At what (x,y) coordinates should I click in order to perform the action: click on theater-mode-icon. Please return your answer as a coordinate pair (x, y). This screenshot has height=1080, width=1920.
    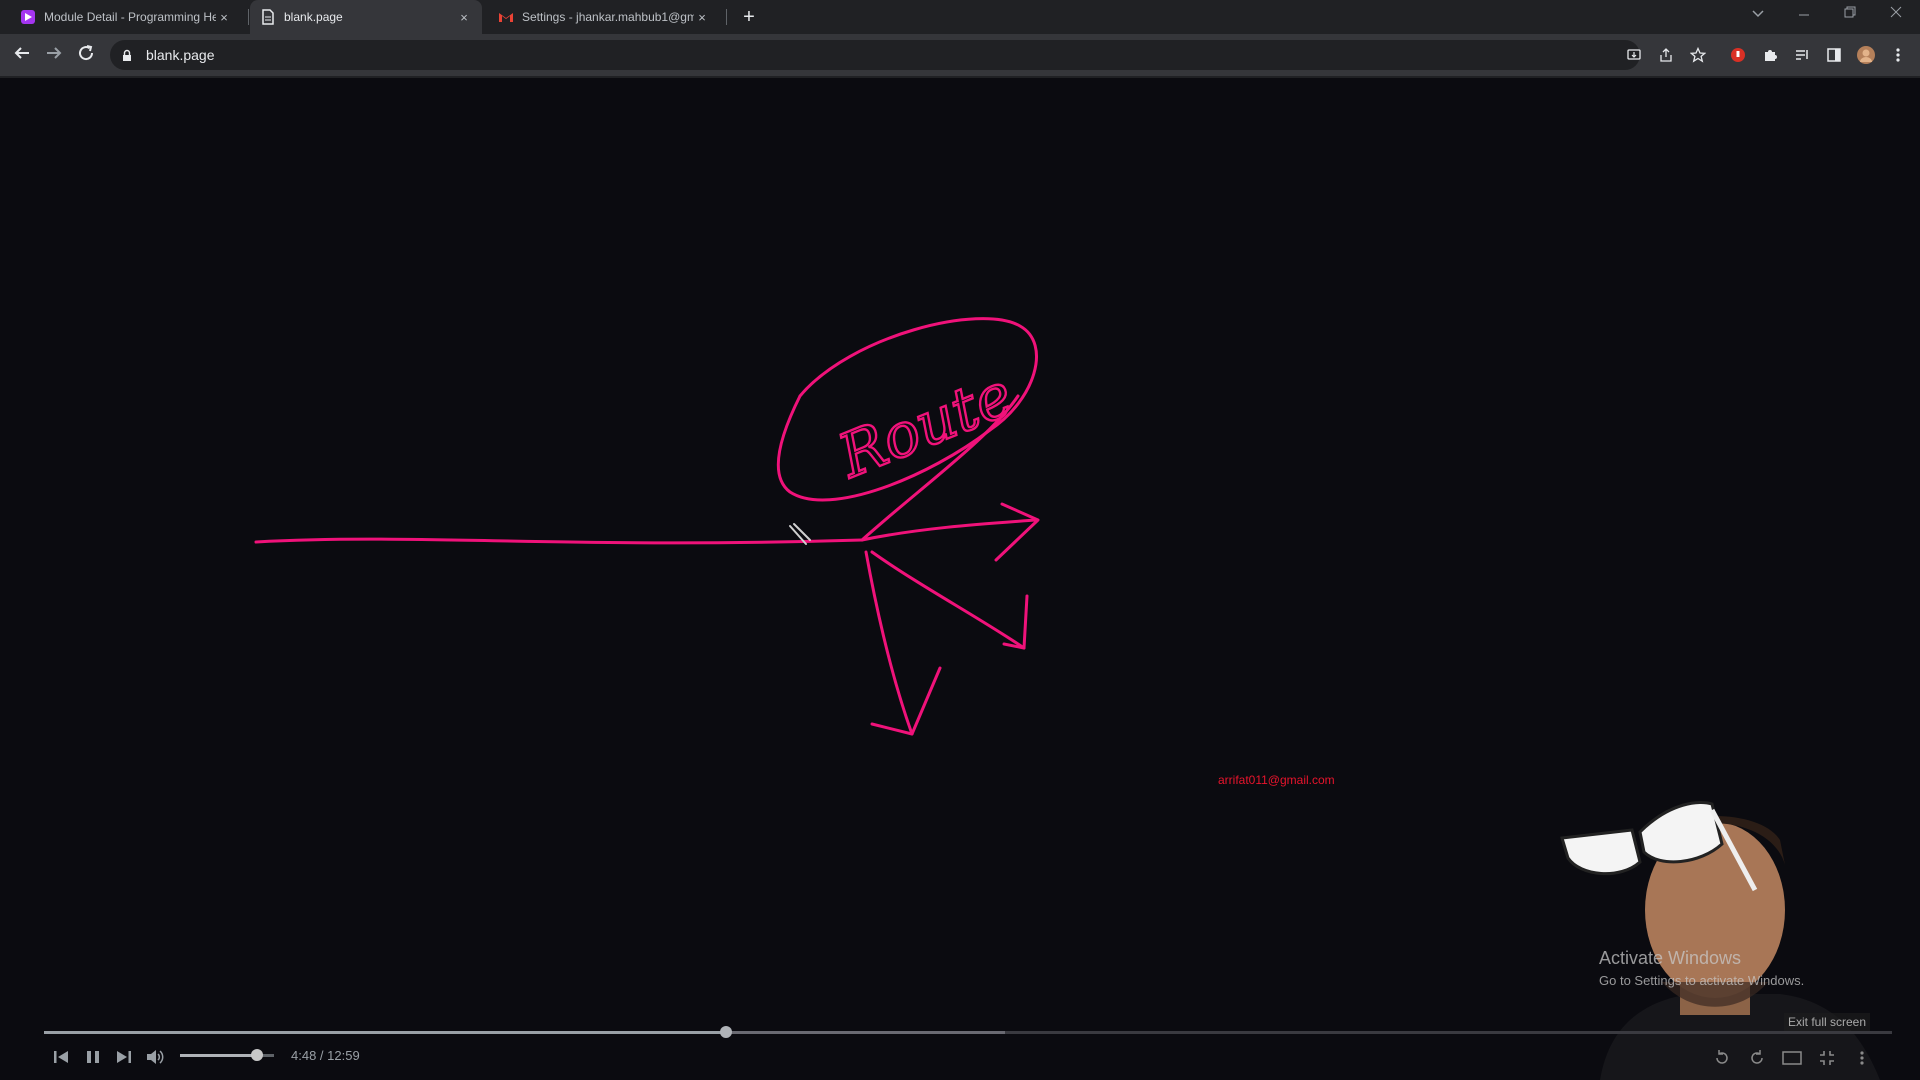
    Looking at the image, I should click on (1792, 1058).